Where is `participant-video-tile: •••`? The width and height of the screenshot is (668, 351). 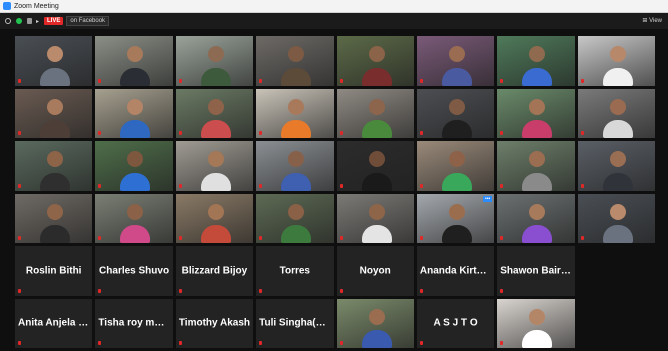
participant-video-tile: ••• is located at coordinates (455, 218).